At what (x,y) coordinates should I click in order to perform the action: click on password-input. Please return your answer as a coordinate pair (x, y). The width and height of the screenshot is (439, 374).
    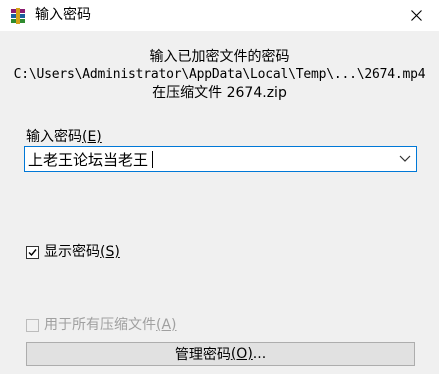
    Looking at the image, I should click on (208, 159).